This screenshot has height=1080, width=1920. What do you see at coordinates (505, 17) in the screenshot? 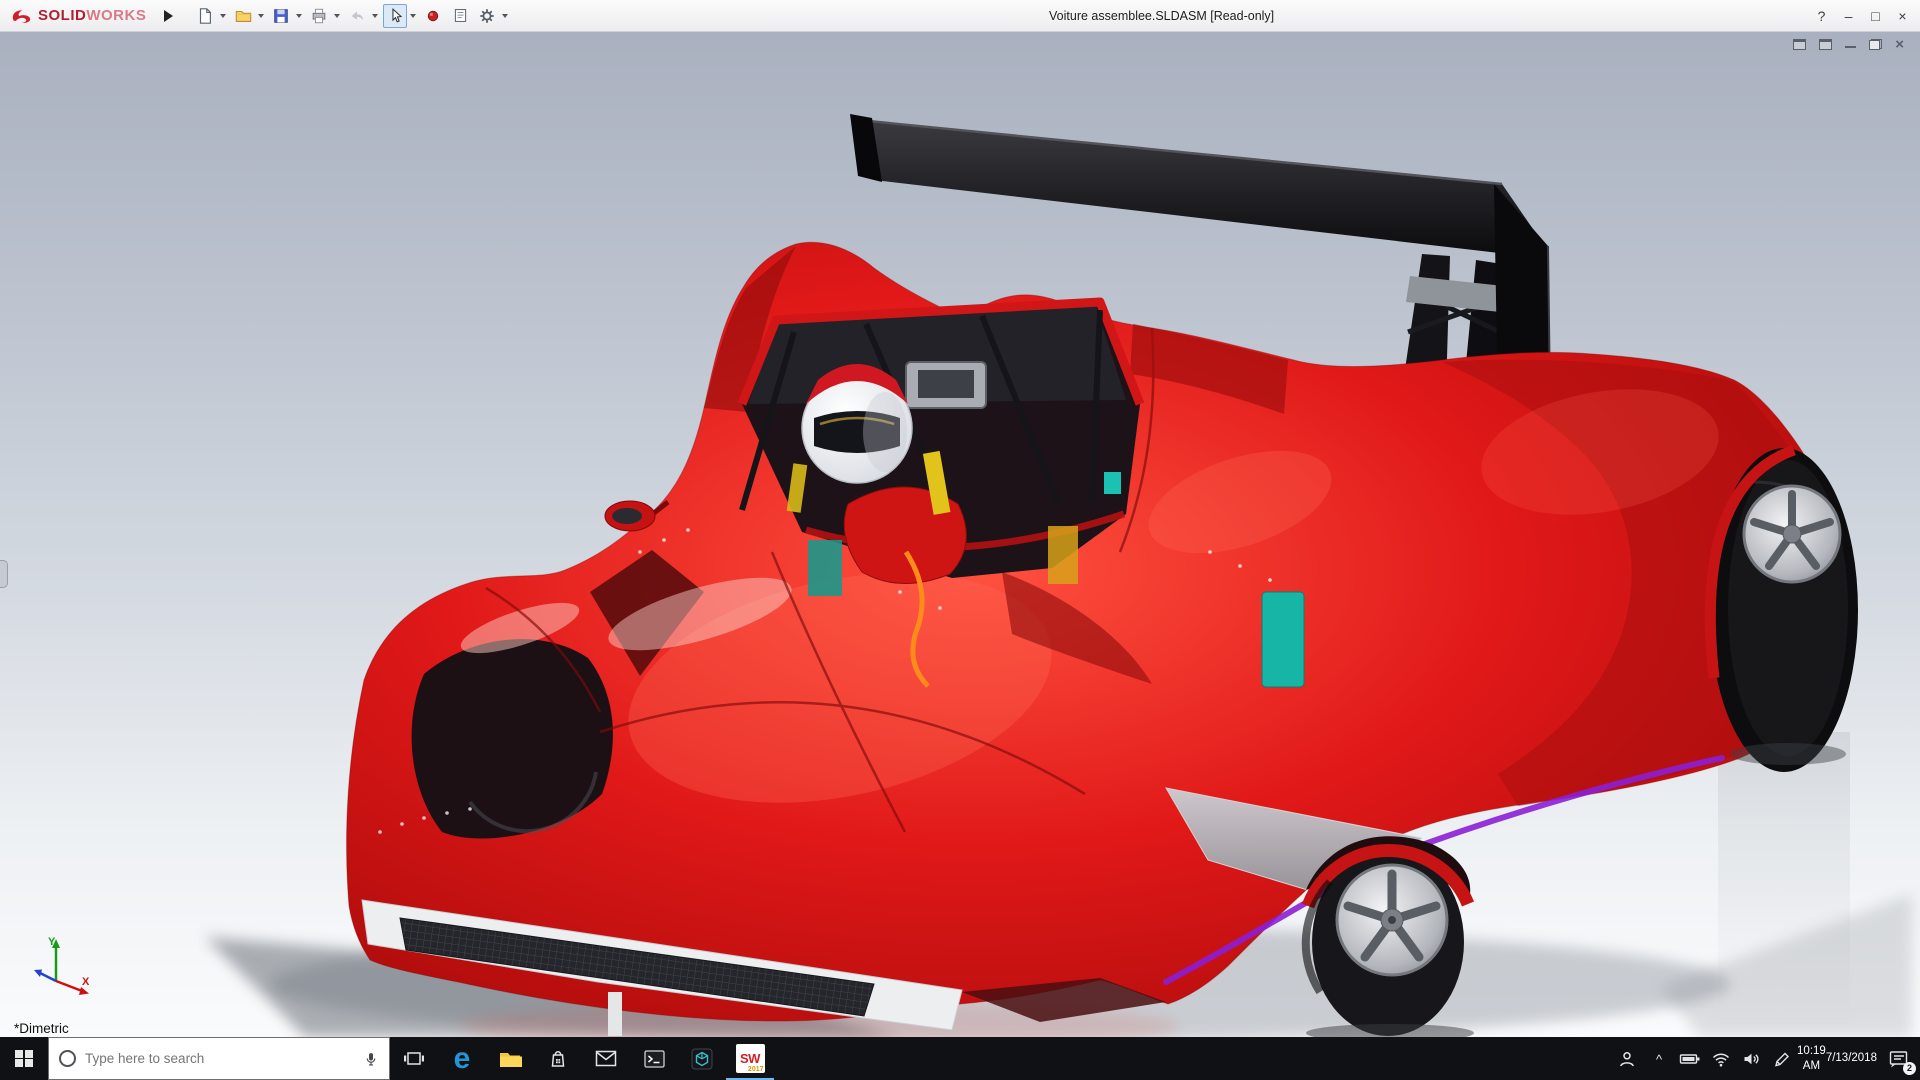
I see `options-dropdown-caret` at bounding box center [505, 17].